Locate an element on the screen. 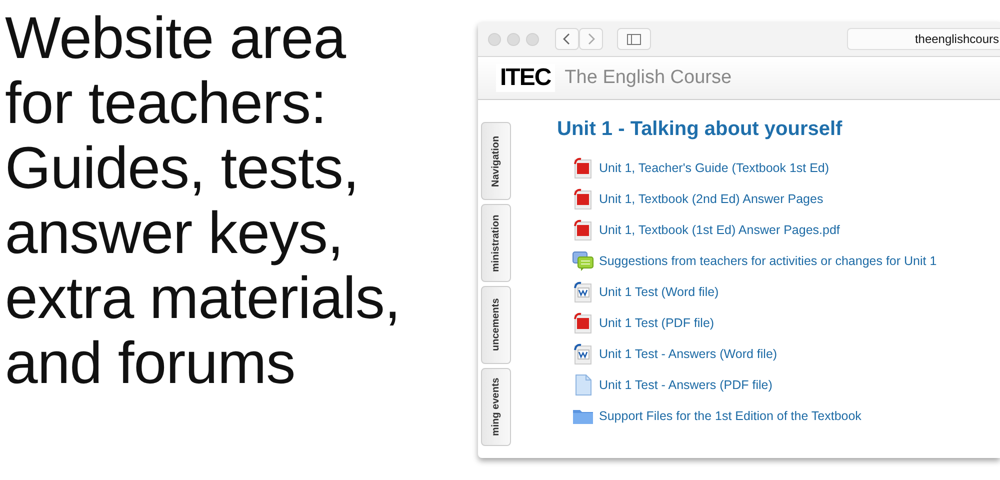 This screenshot has width=1000, height=480. resource-link: Suggestions from teachers for activities or changes for Unit 1 is located at coordinates (768, 261).